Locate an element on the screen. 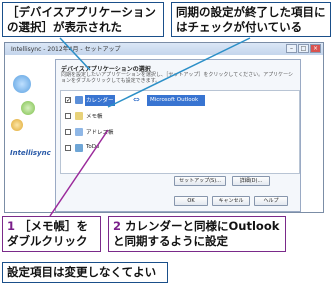 This screenshot has width=333, height=285. callout-step-2: 2 カレンダーと同様にOutlookと同期するように設定 is located at coordinates (197, 234).